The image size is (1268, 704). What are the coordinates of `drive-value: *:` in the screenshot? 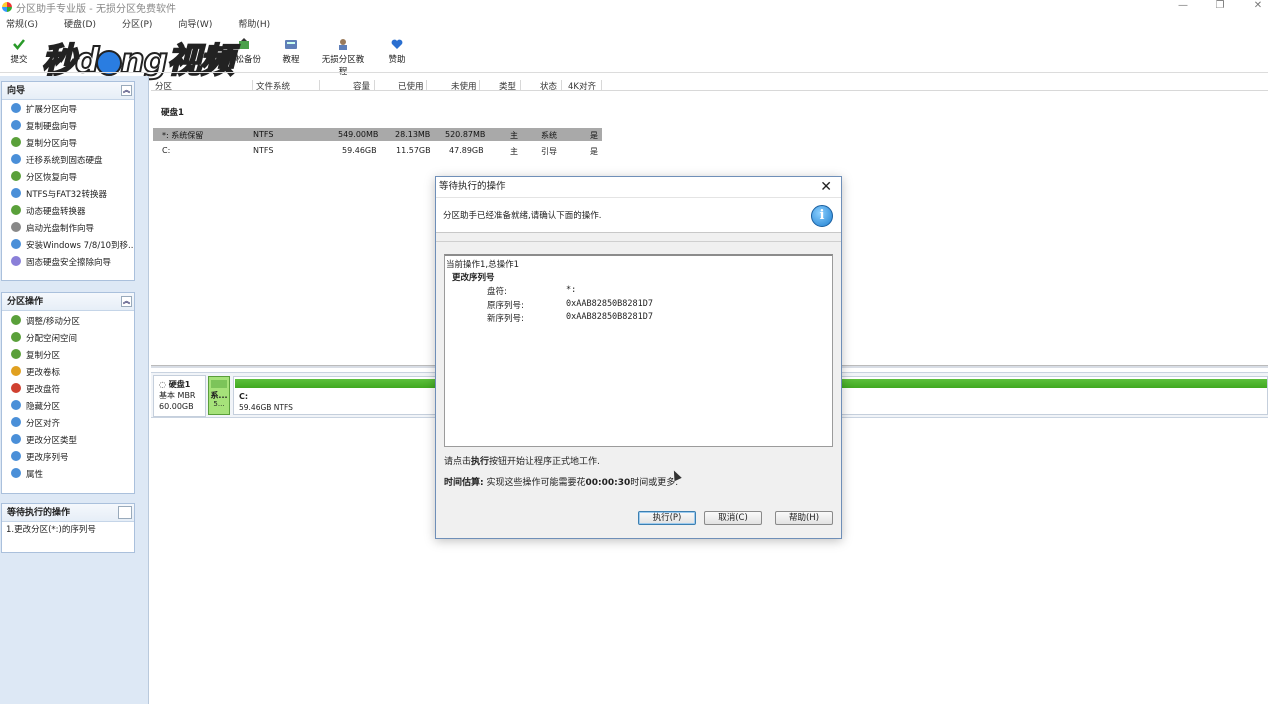 It's located at (571, 290).